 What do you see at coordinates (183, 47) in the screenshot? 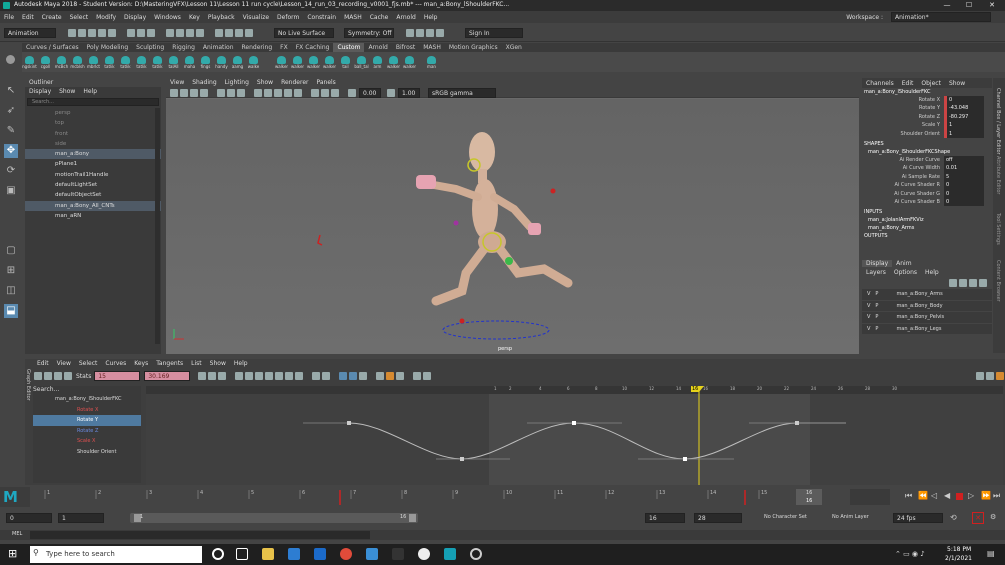
I see `shelf-tab-rigging: Rigging` at bounding box center [183, 47].